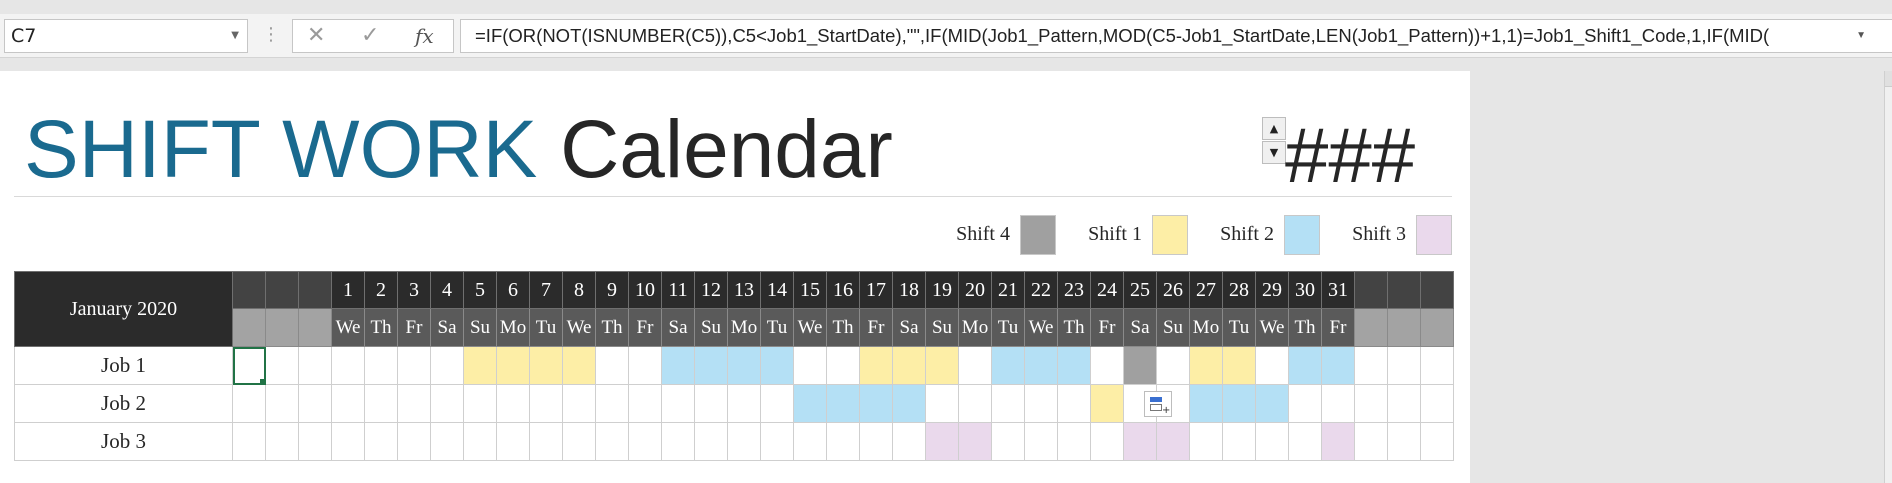  What do you see at coordinates (1206, 290) in the screenshot?
I see `day-number-cell: 27` at bounding box center [1206, 290].